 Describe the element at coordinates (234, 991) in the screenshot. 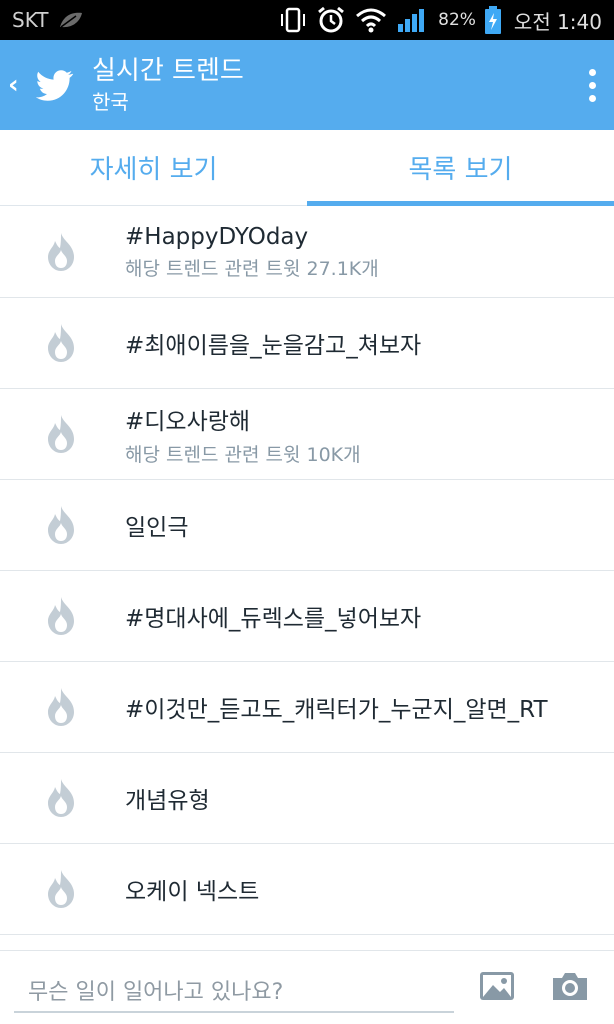

I see `compose-input: 무슨 일이 일어나고 있나요?` at that location.